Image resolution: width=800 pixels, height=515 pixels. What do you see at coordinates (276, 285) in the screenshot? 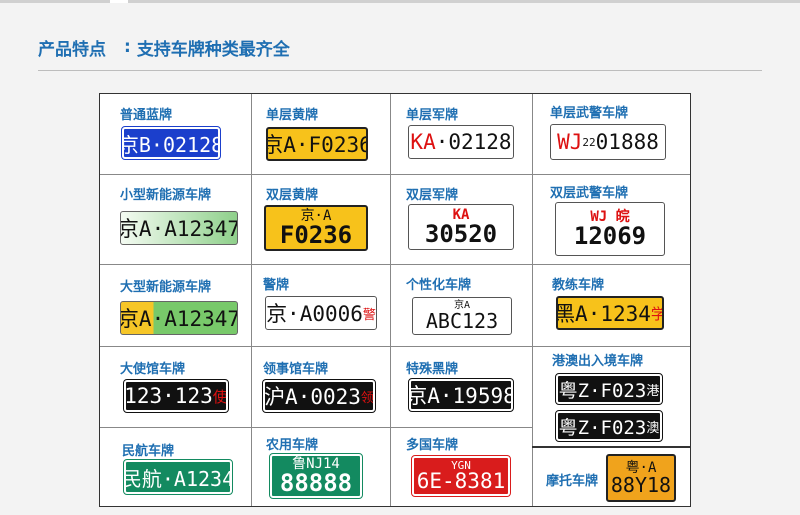
I see `plate-label: 警牌` at bounding box center [276, 285].